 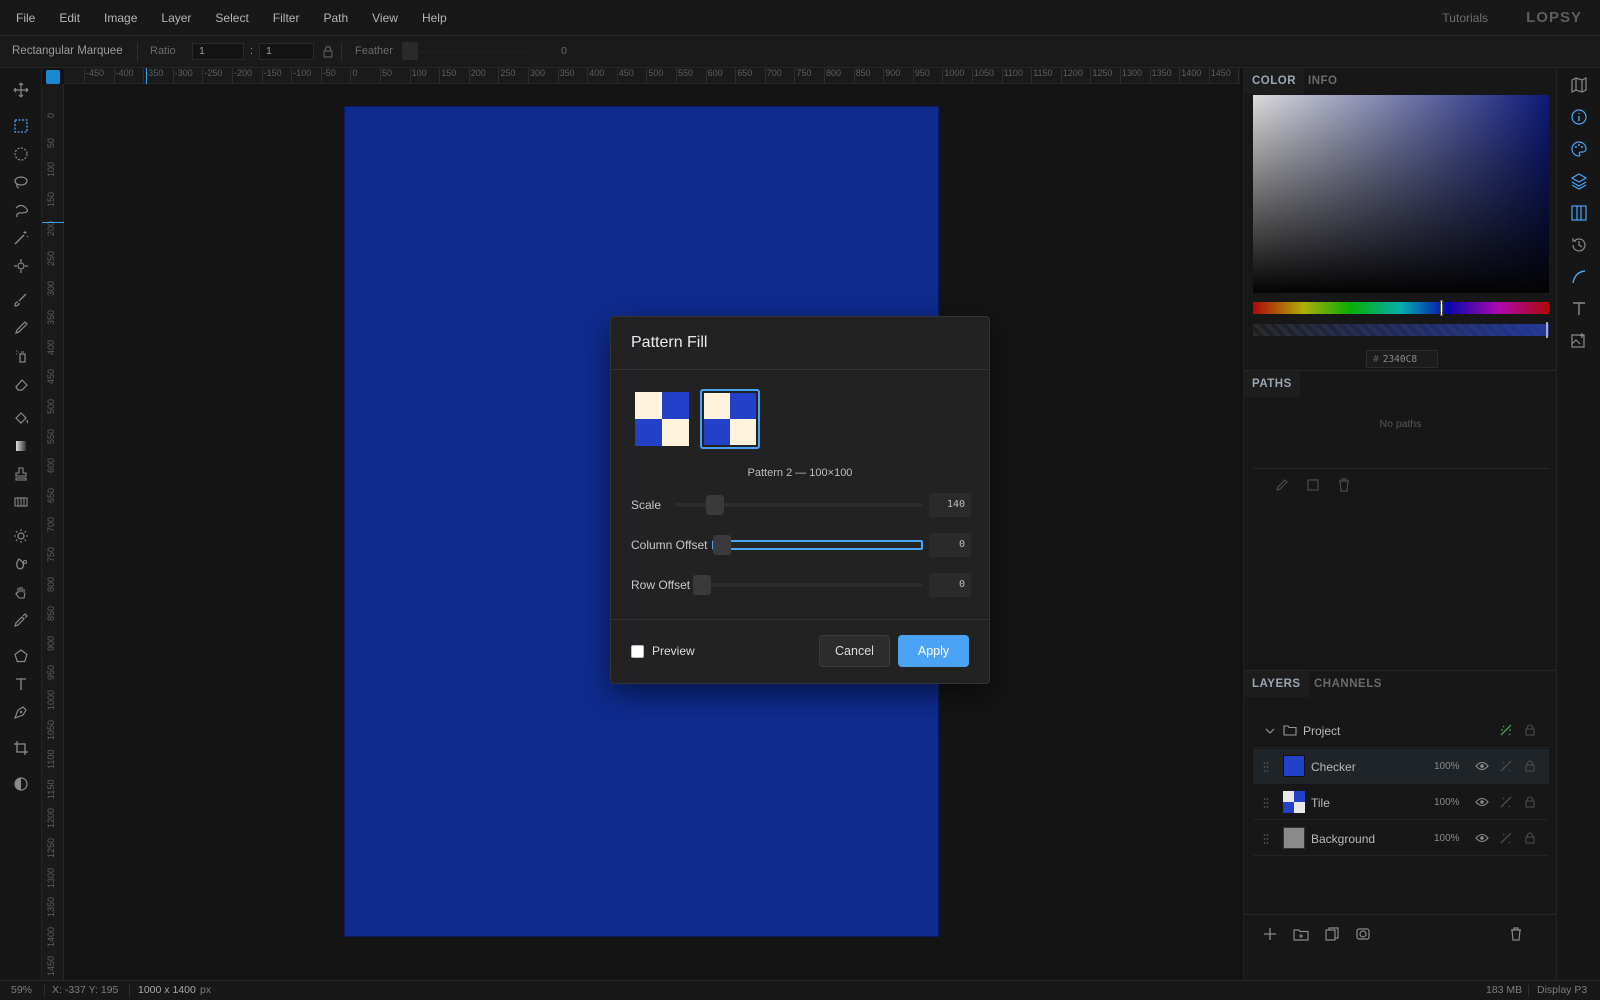 What do you see at coordinates (1579, 213) in the screenshot?
I see `channels-icon` at bounding box center [1579, 213].